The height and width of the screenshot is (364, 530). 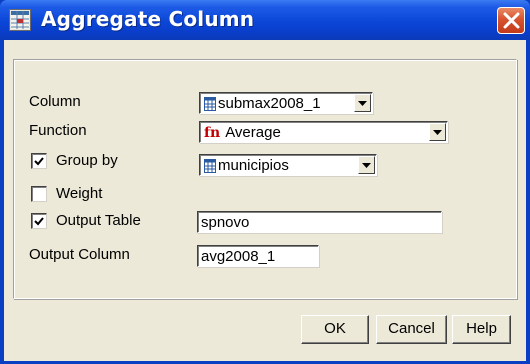 What do you see at coordinates (39, 194) in the screenshot?
I see `weight-checkbox` at bounding box center [39, 194].